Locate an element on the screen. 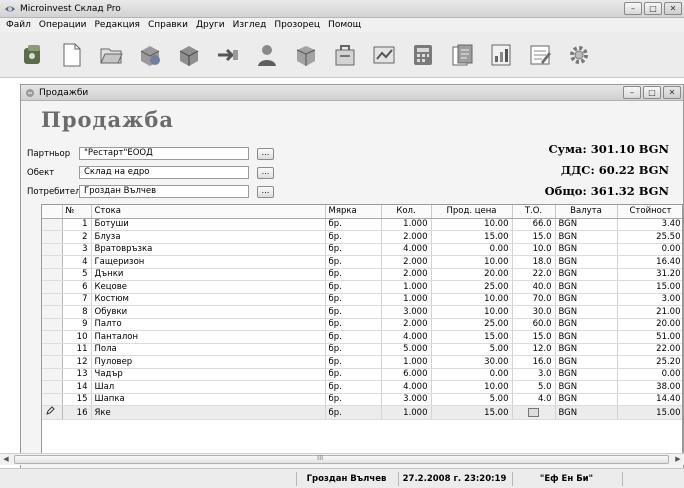 This screenshot has width=684, height=488. cell-row-number: 5 is located at coordinates (77, 274).